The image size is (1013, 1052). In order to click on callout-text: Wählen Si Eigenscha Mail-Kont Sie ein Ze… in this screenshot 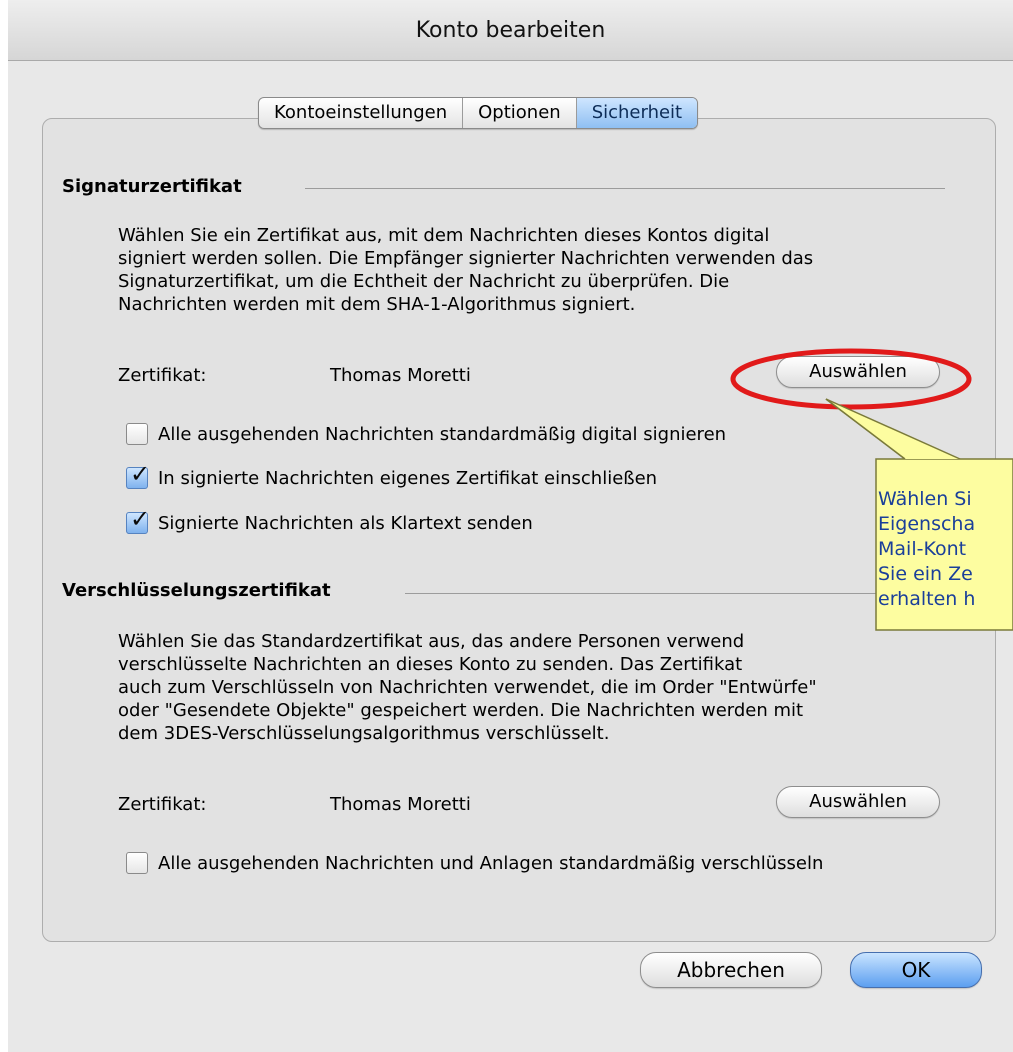, I will do `click(927, 547)`.